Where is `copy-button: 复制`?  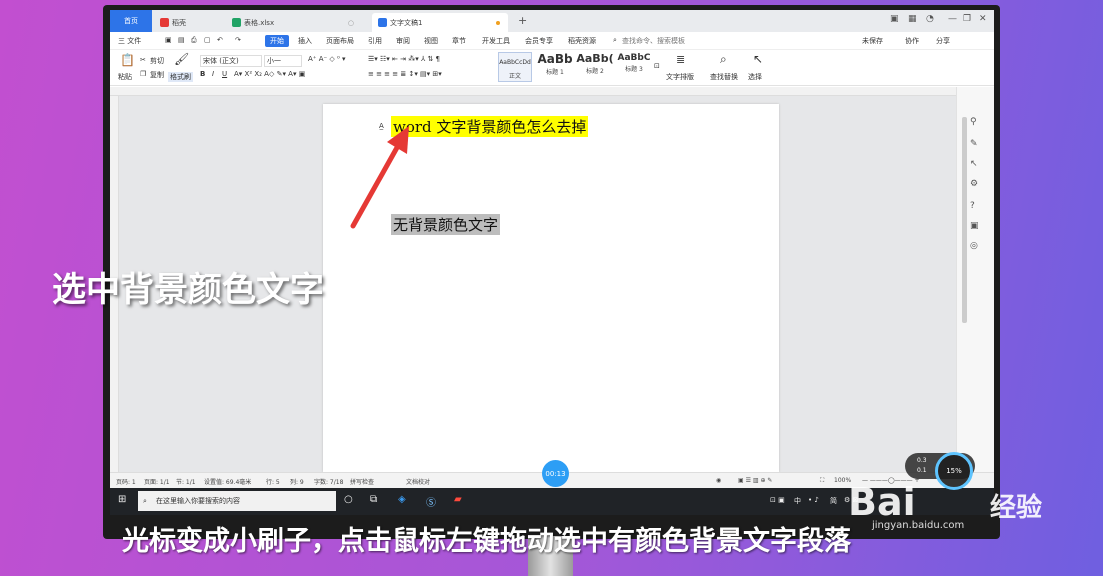 copy-button: 复制 is located at coordinates (157, 75).